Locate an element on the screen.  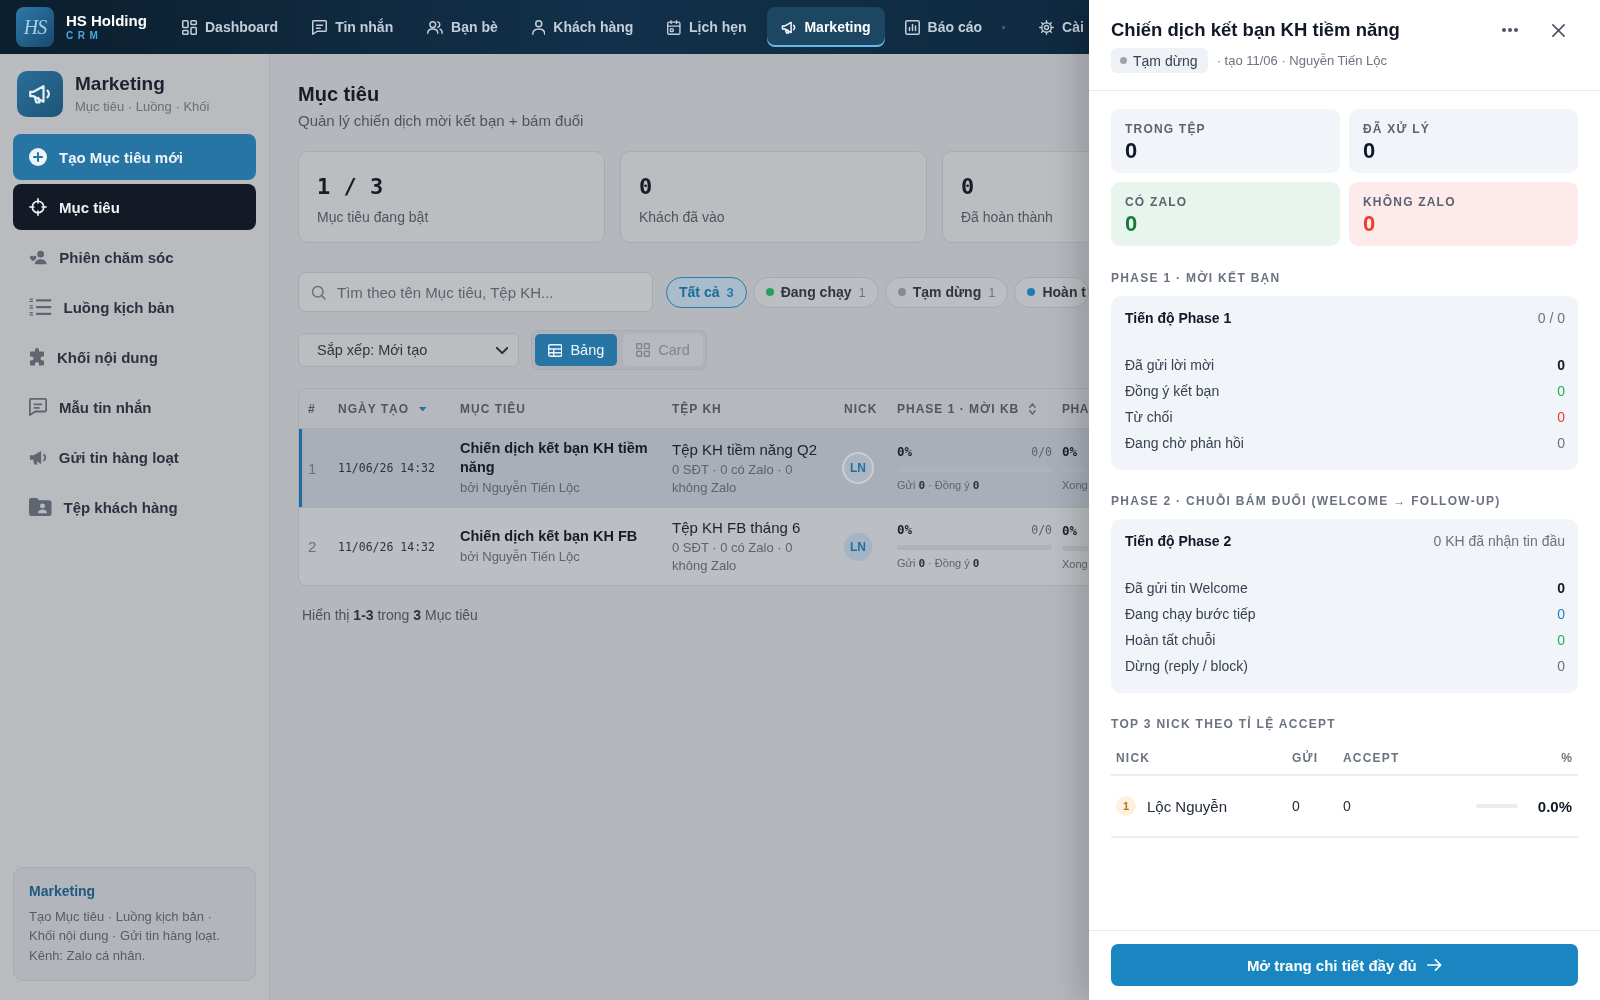
metric-label: Đang chờ phản hồi is located at coordinates (1184, 443).